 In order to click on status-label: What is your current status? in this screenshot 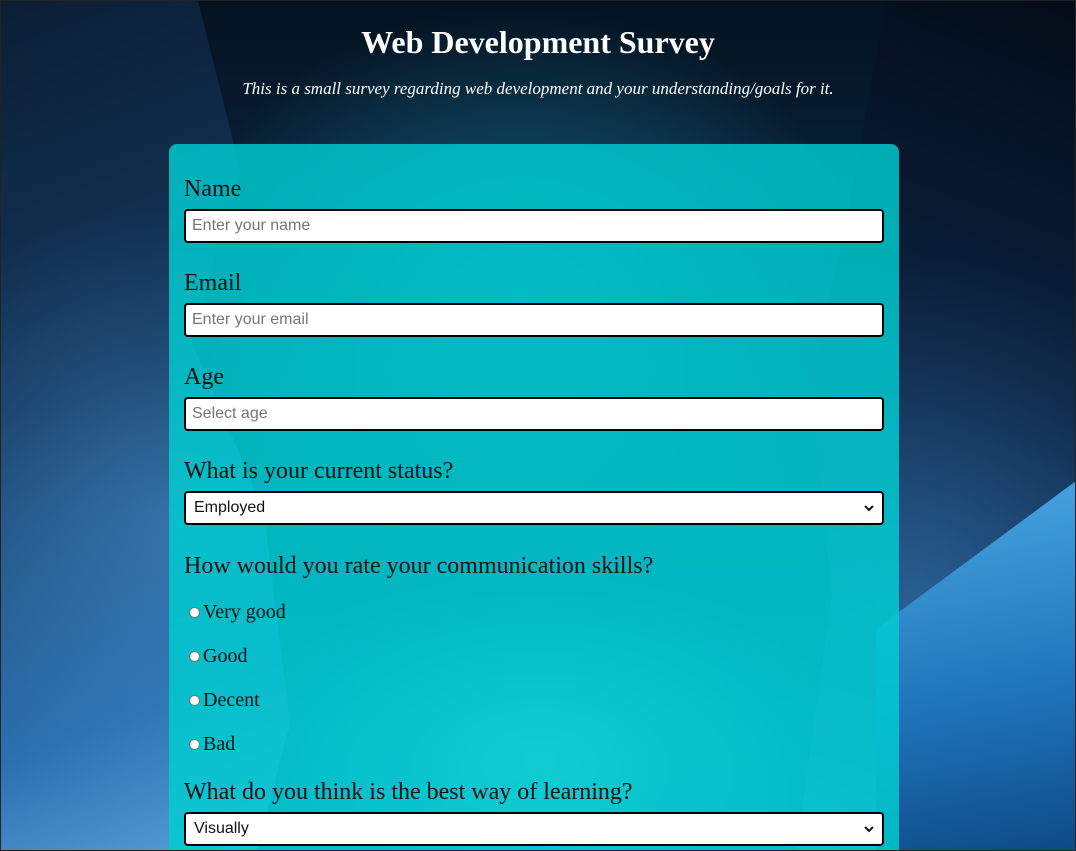, I will do `click(319, 471)`.